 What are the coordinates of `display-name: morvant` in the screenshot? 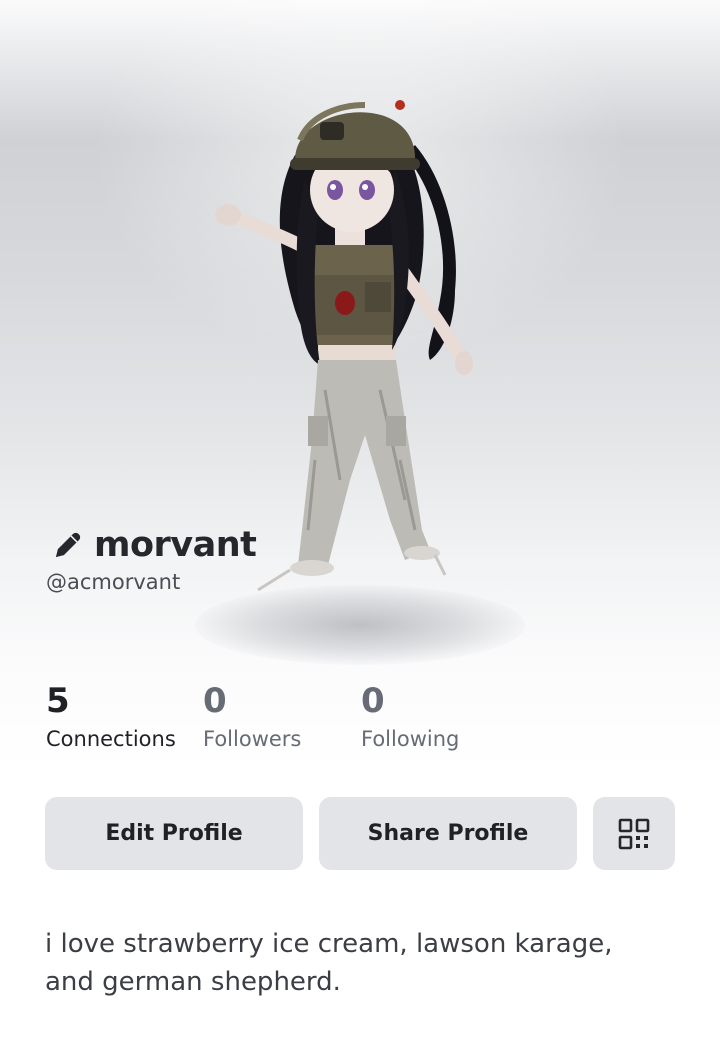 It's located at (175, 545).